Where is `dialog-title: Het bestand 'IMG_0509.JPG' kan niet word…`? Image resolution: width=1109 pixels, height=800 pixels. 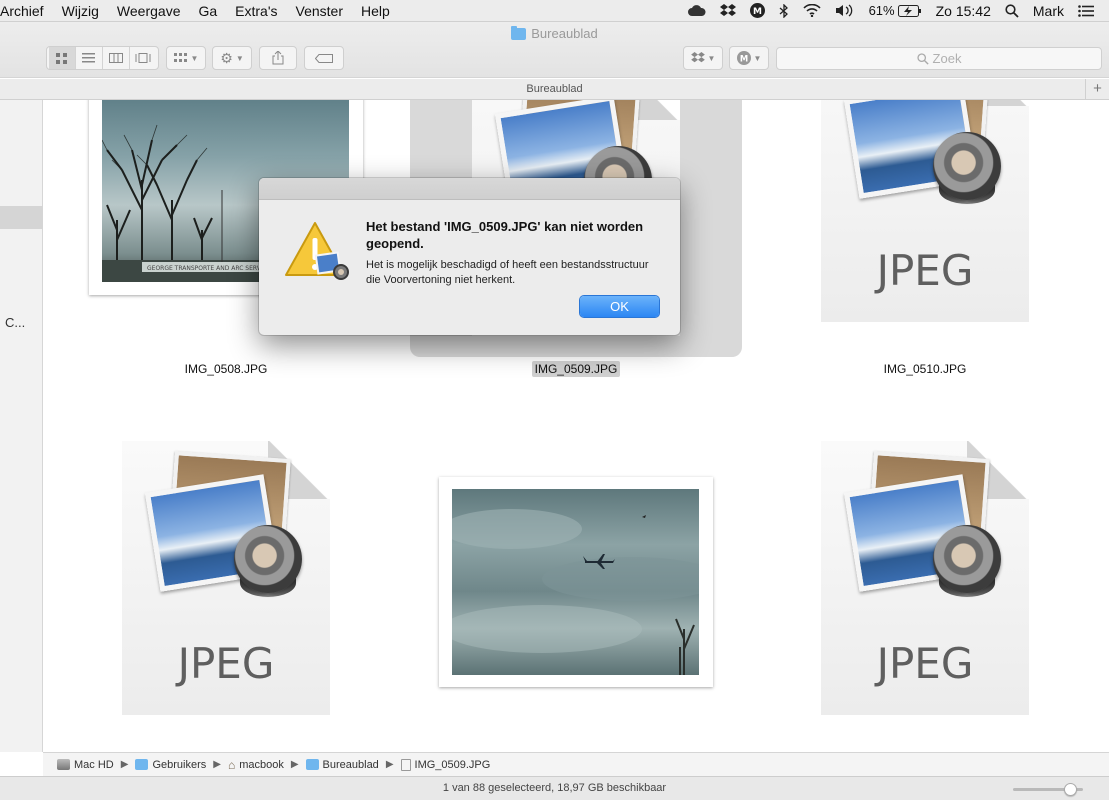 dialog-title: Het bestand 'IMG_0509.JPG' kan niet word… is located at coordinates (505, 235).